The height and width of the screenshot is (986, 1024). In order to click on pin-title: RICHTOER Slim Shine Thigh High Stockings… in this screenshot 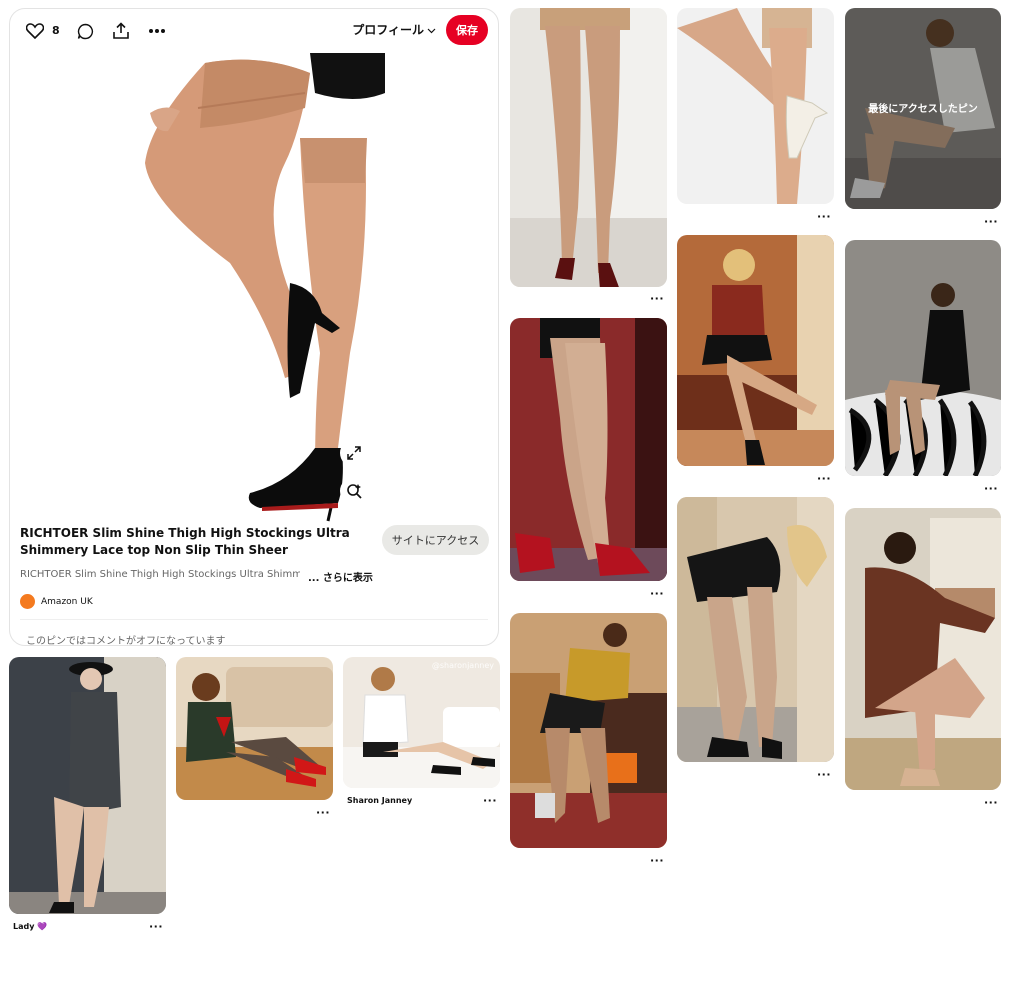, I will do `click(185, 541)`.